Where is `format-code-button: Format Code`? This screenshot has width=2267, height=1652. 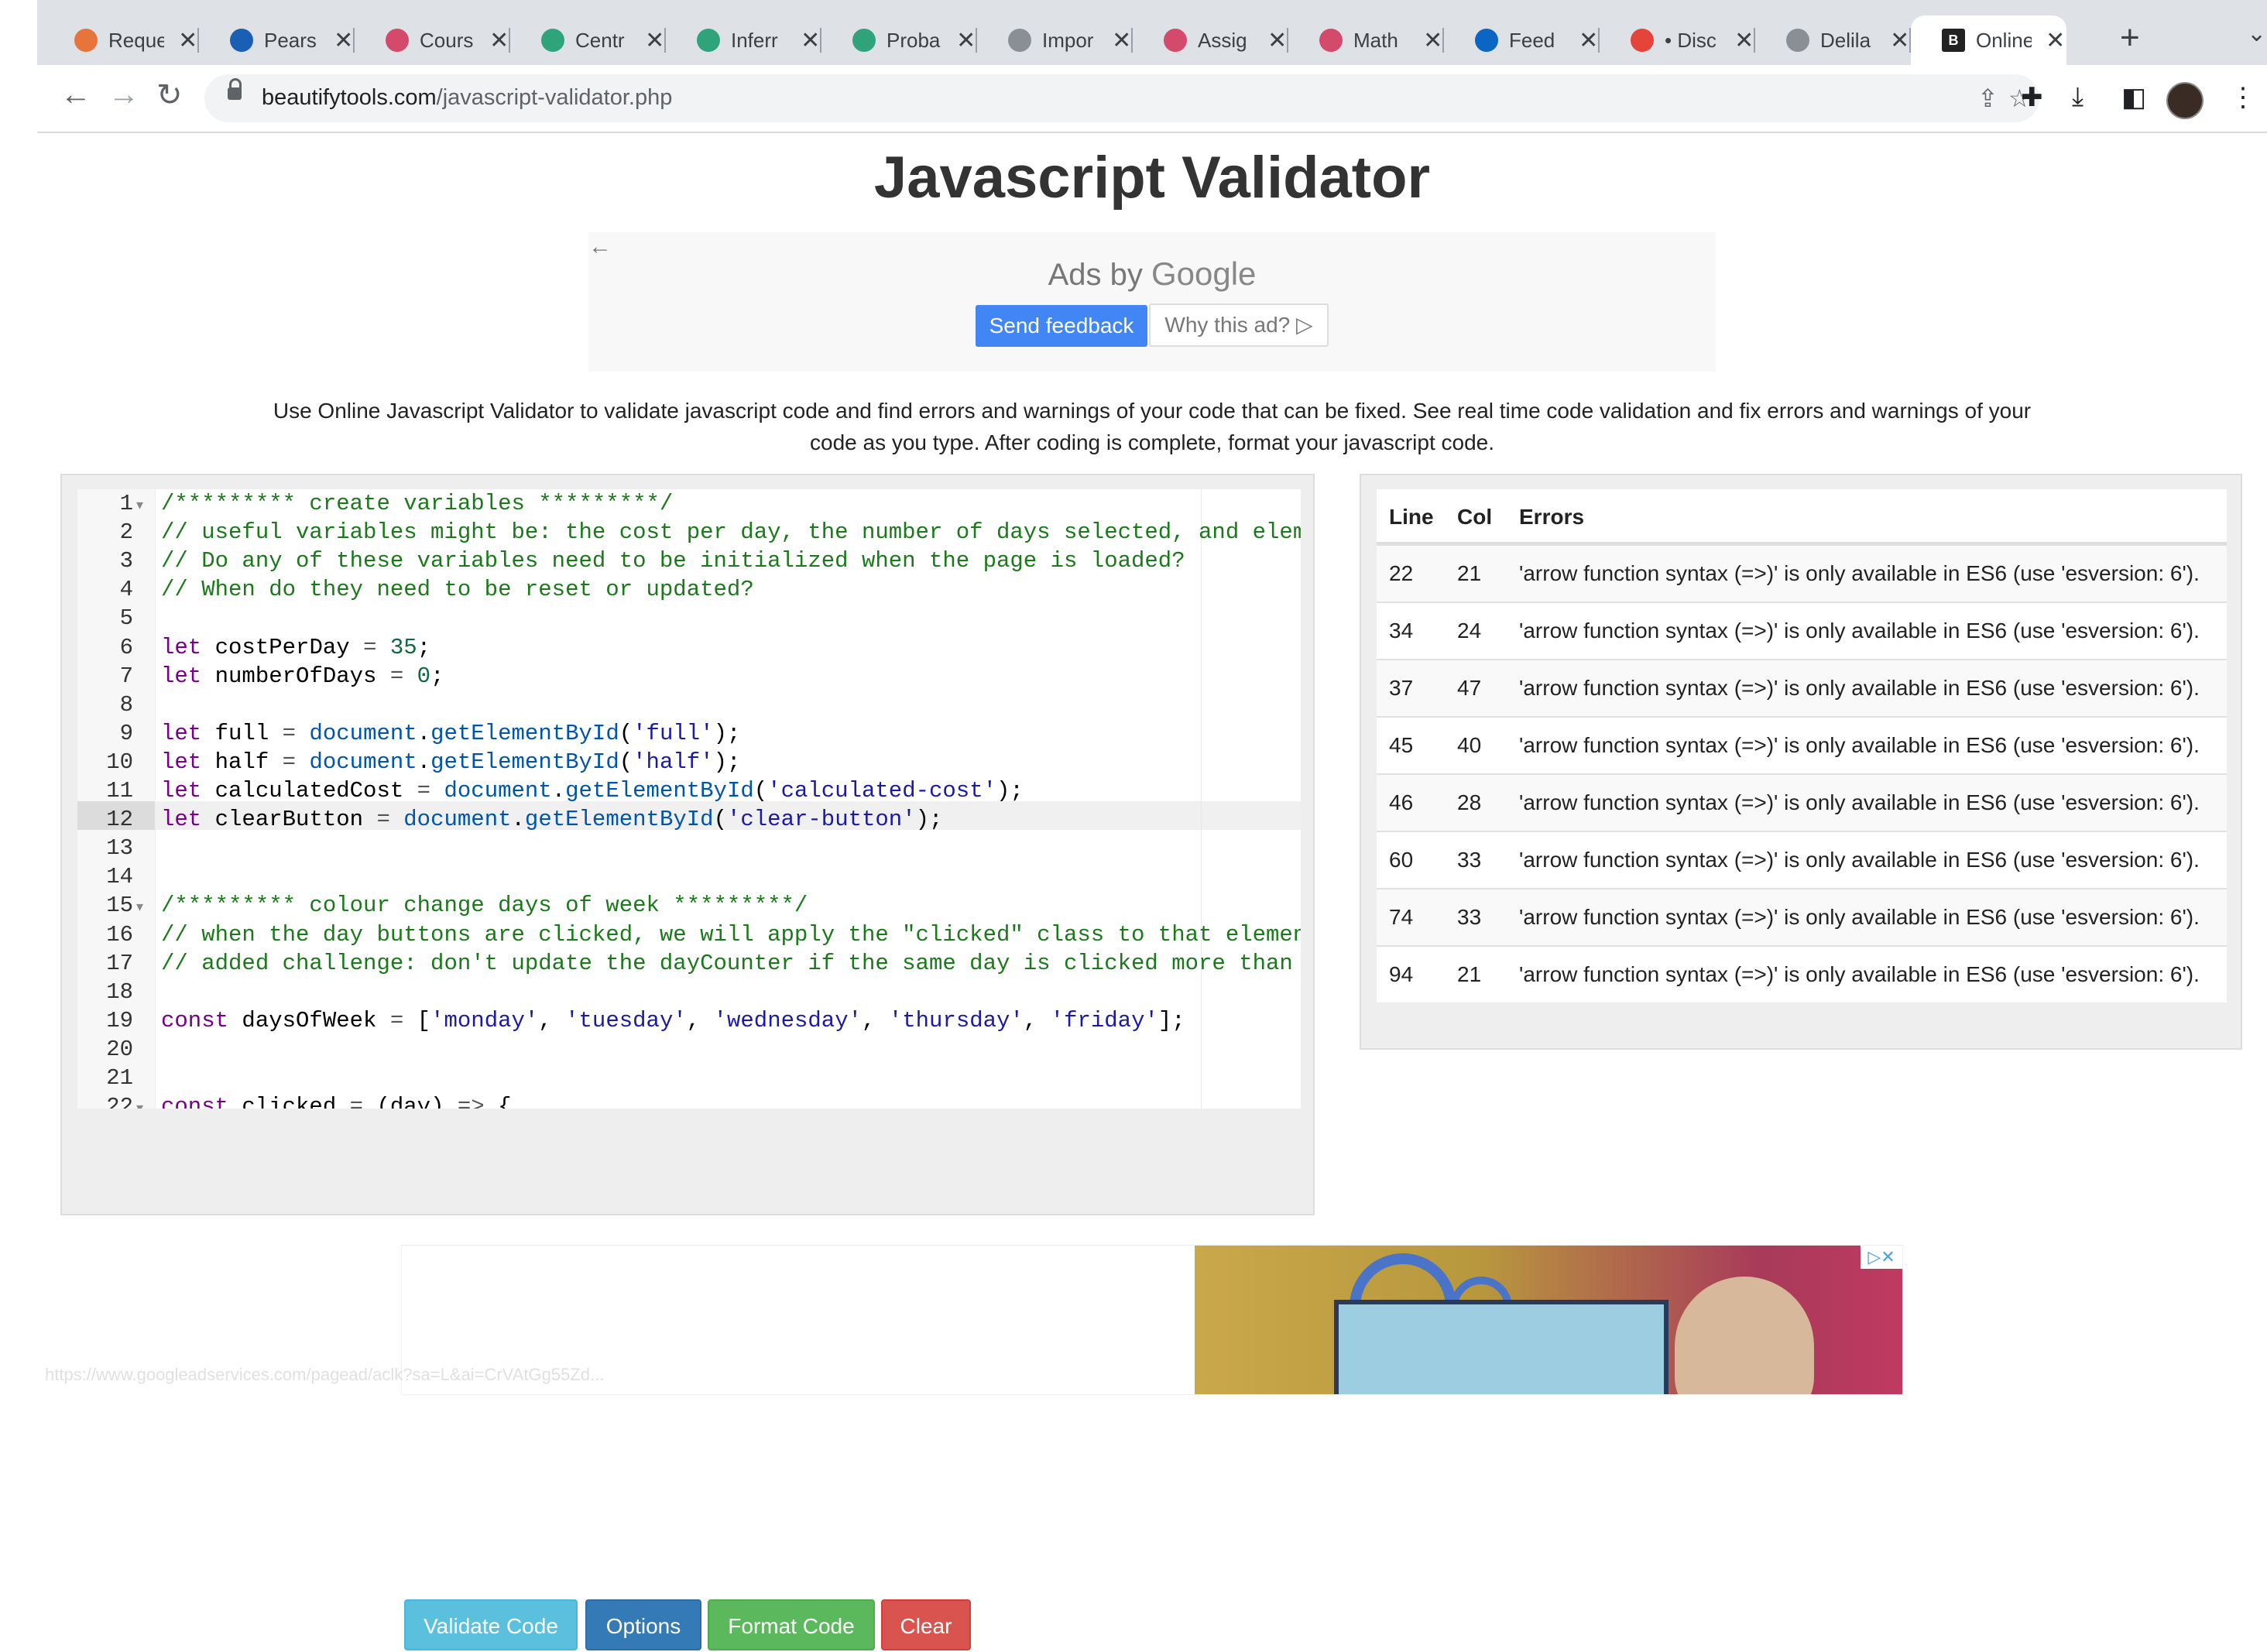
format-code-button: Format Code is located at coordinates (791, 1624).